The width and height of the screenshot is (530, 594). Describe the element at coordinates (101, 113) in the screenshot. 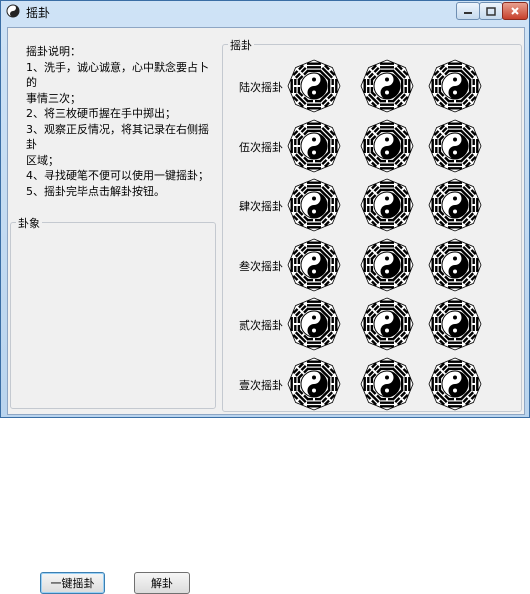

I see `instruction-line: 2、将三枚硬币握在手中掷出；` at that location.